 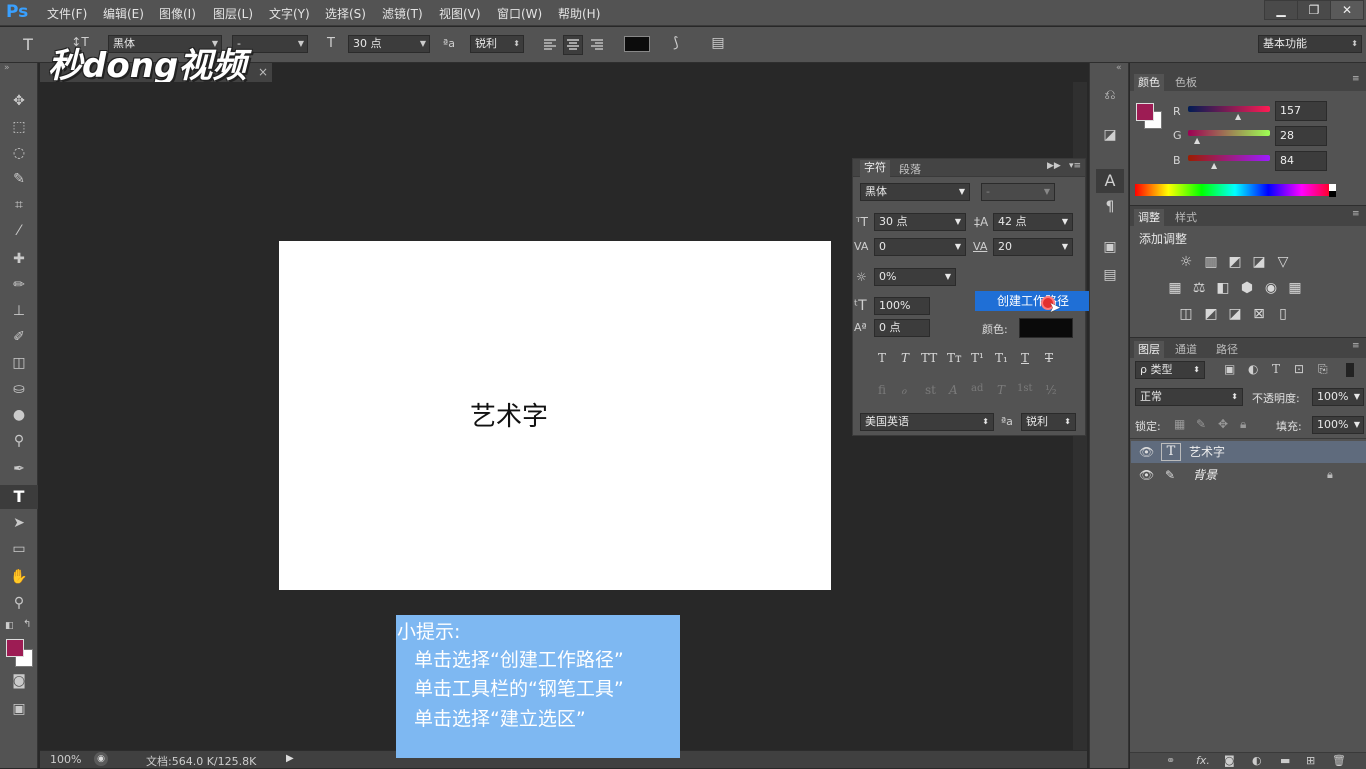 What do you see at coordinates (19, 311) in the screenshot?
I see `clone-stamp-tool-icon: ⊥` at bounding box center [19, 311].